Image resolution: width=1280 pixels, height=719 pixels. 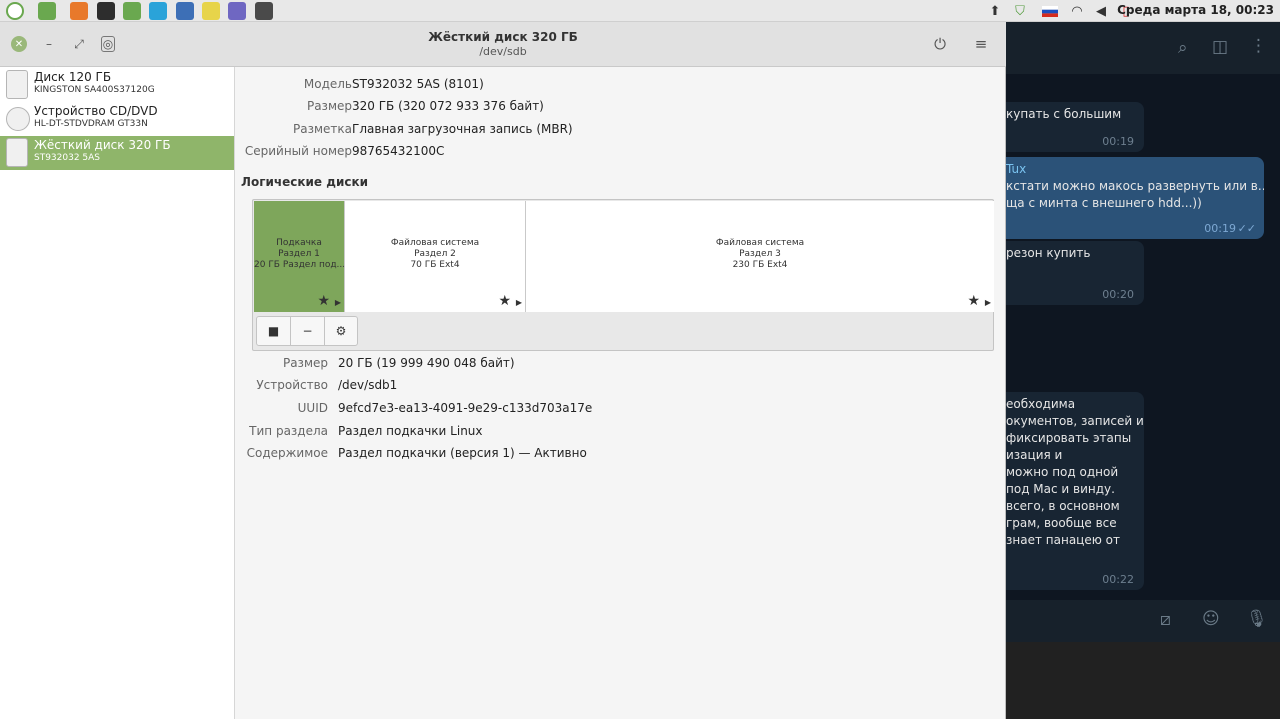 I want to click on partition-label: 230 ГБ Ext4, so click(x=760, y=265).